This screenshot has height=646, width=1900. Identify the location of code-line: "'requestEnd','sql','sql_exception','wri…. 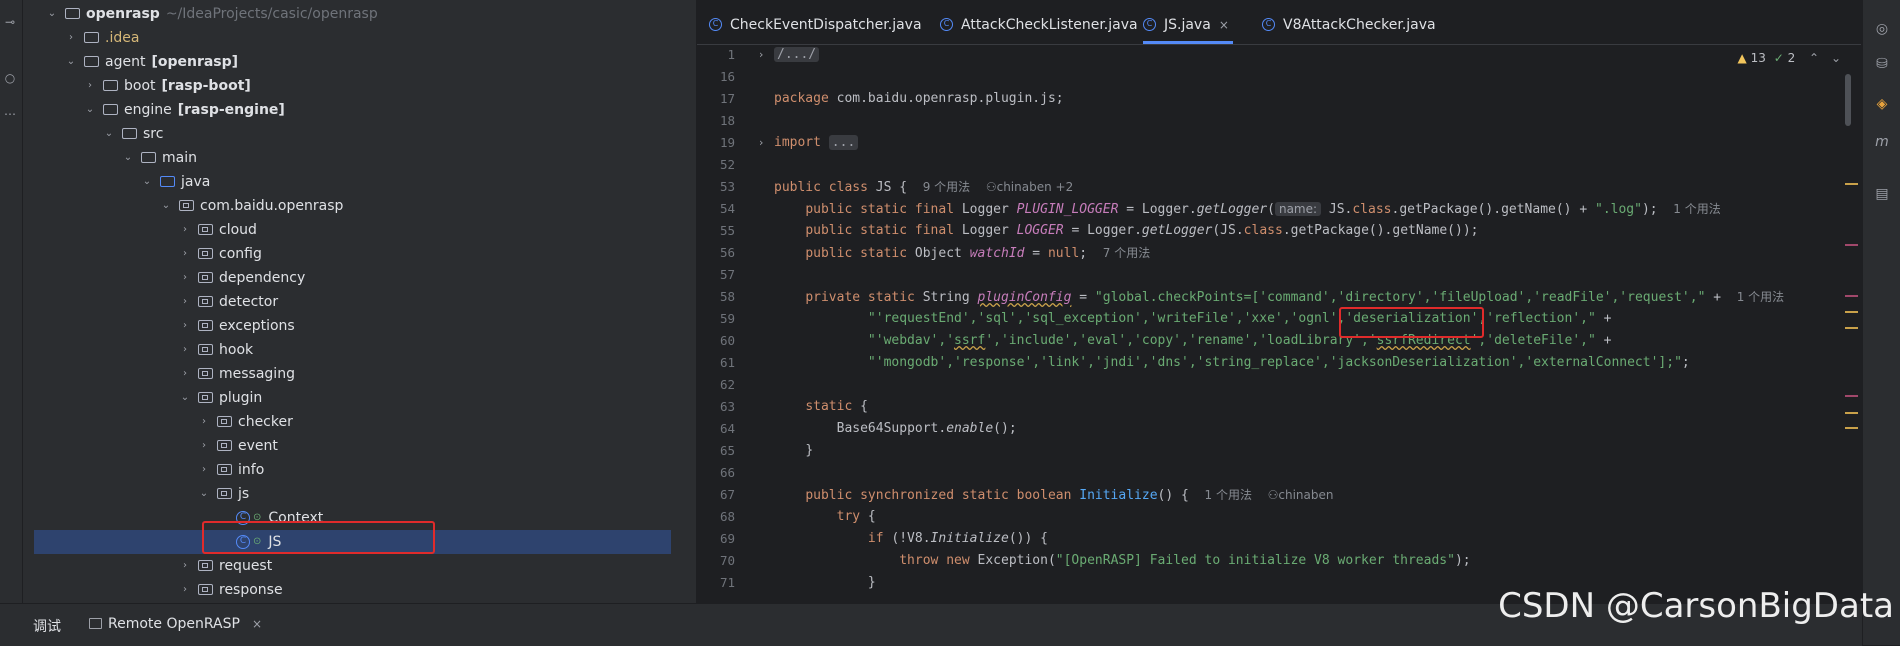
(1239, 318).